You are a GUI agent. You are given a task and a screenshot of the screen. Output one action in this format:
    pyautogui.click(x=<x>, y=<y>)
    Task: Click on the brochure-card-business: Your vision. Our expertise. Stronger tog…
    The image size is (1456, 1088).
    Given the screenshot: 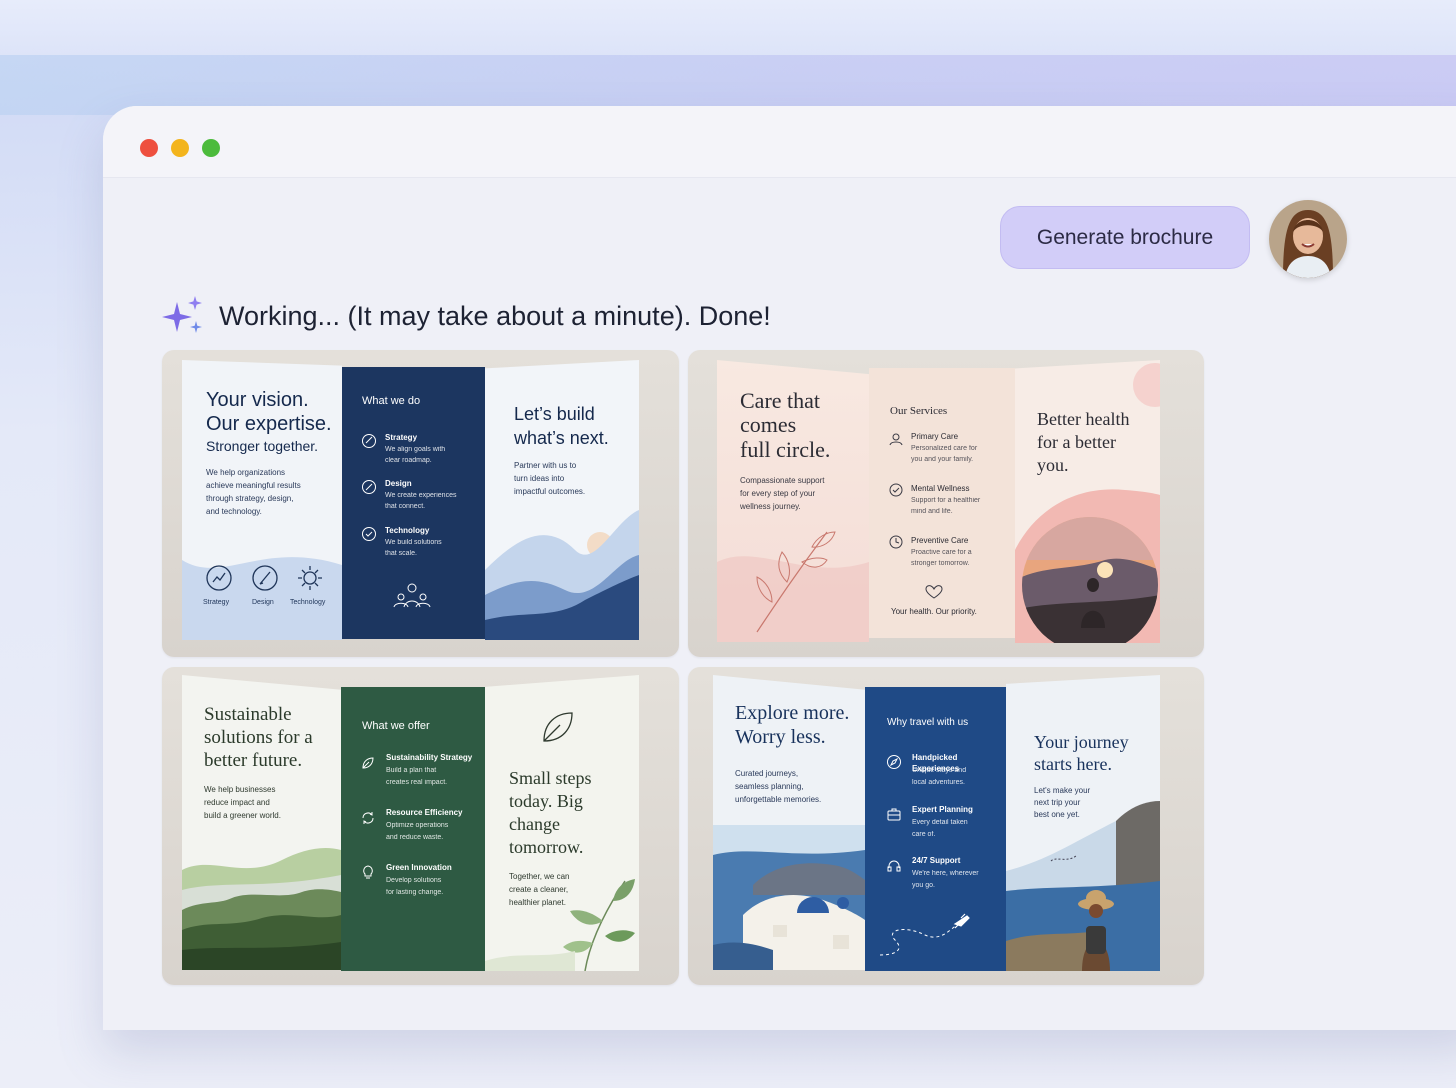 What is the action you would take?
    pyautogui.click(x=420, y=503)
    